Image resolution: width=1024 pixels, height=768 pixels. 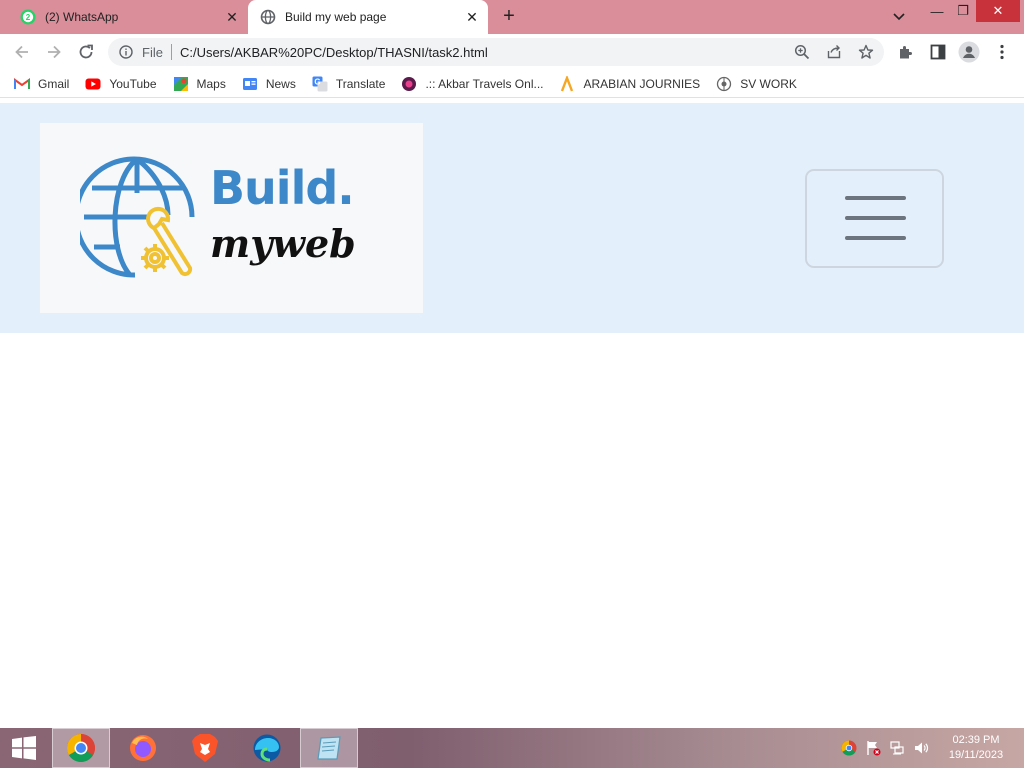 I want to click on chrome-icon, so click(x=81, y=748).